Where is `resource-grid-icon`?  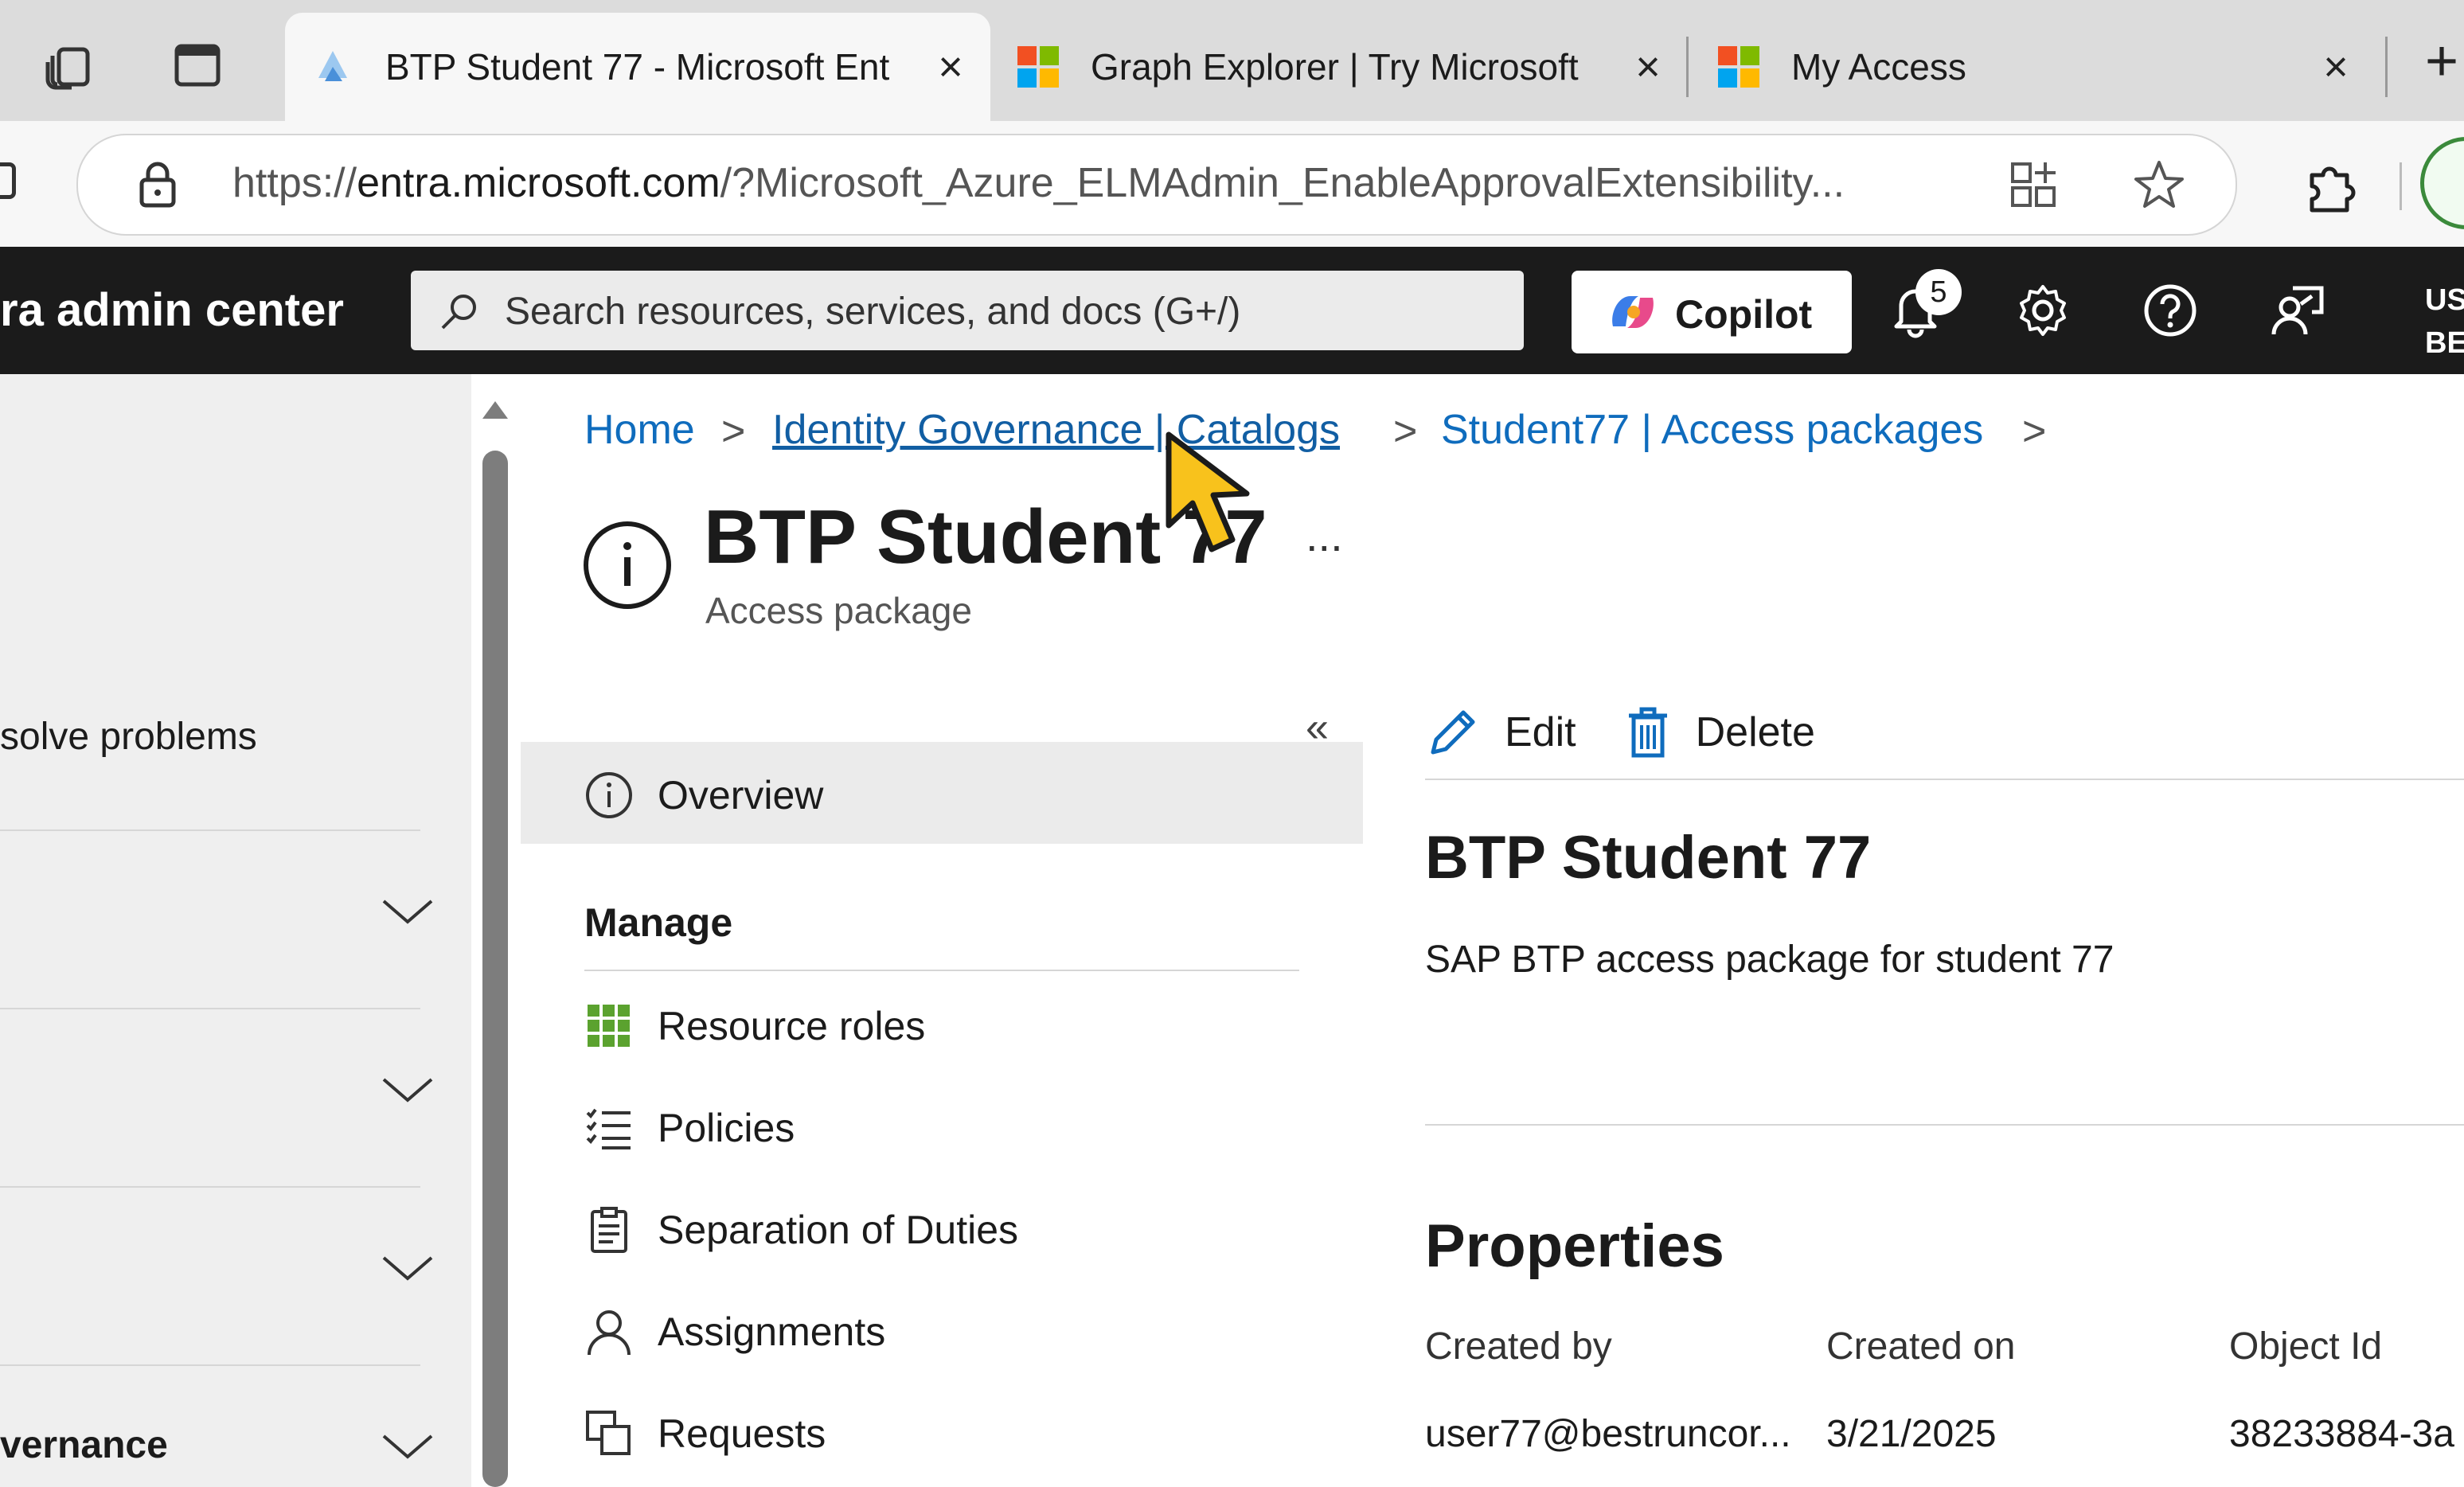
resource-grid-icon is located at coordinates (609, 1026).